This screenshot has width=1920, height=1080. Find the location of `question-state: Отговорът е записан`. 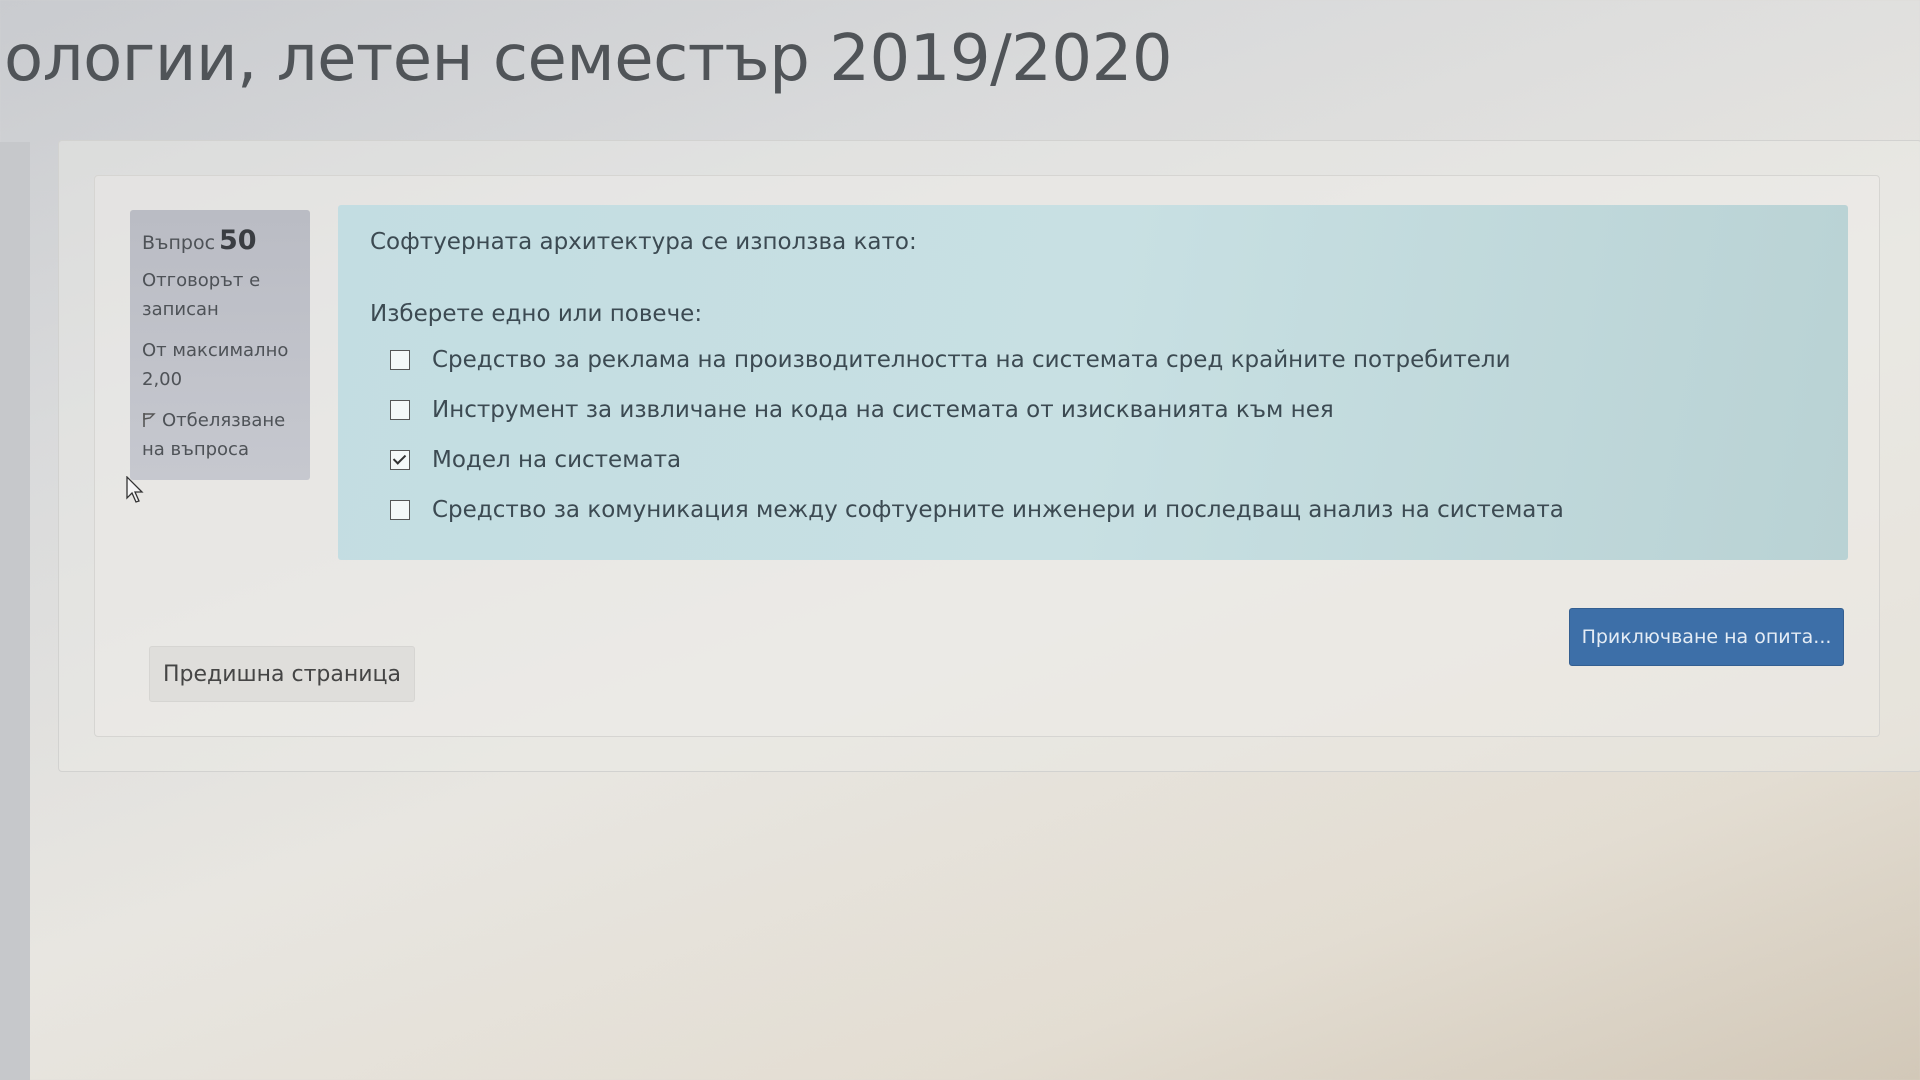

question-state: Отговорът е записан is located at coordinates (201, 295).